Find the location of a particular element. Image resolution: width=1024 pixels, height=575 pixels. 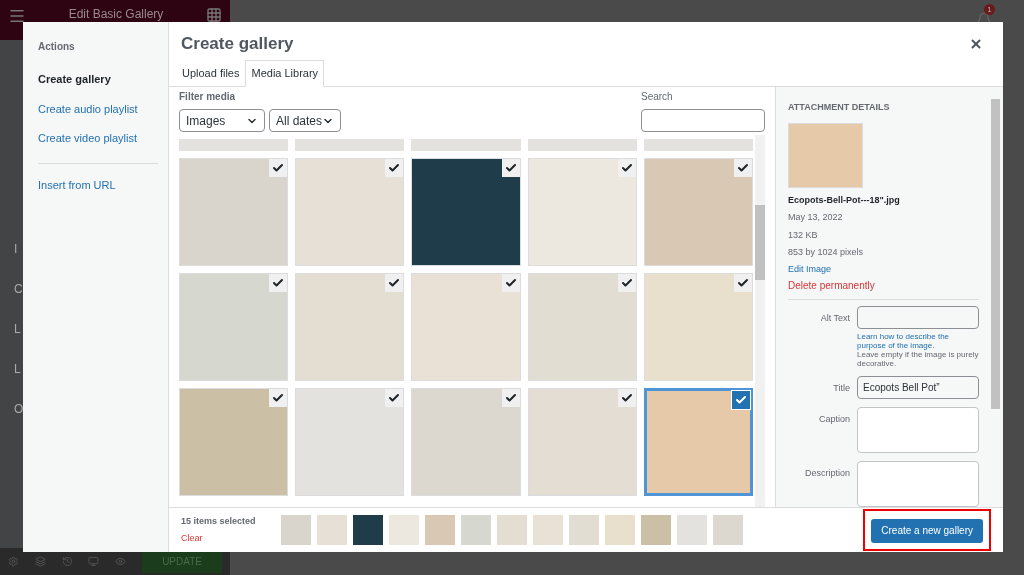

panel-label: O is located at coordinates (19, 409).